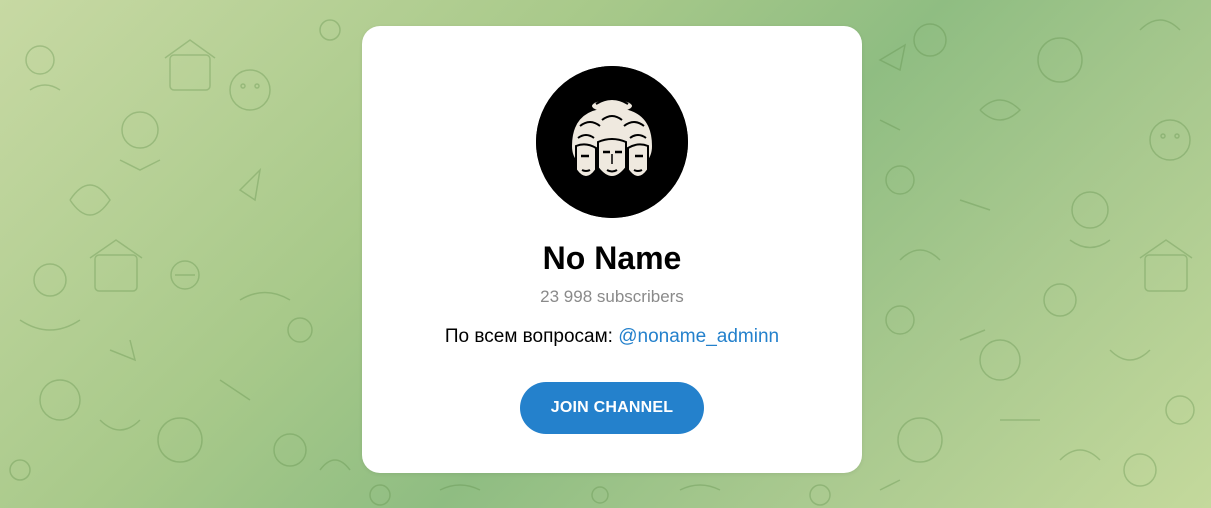 The height and width of the screenshot is (508, 1211). I want to click on admin-mention-link: @noname_adminn, so click(698, 336).